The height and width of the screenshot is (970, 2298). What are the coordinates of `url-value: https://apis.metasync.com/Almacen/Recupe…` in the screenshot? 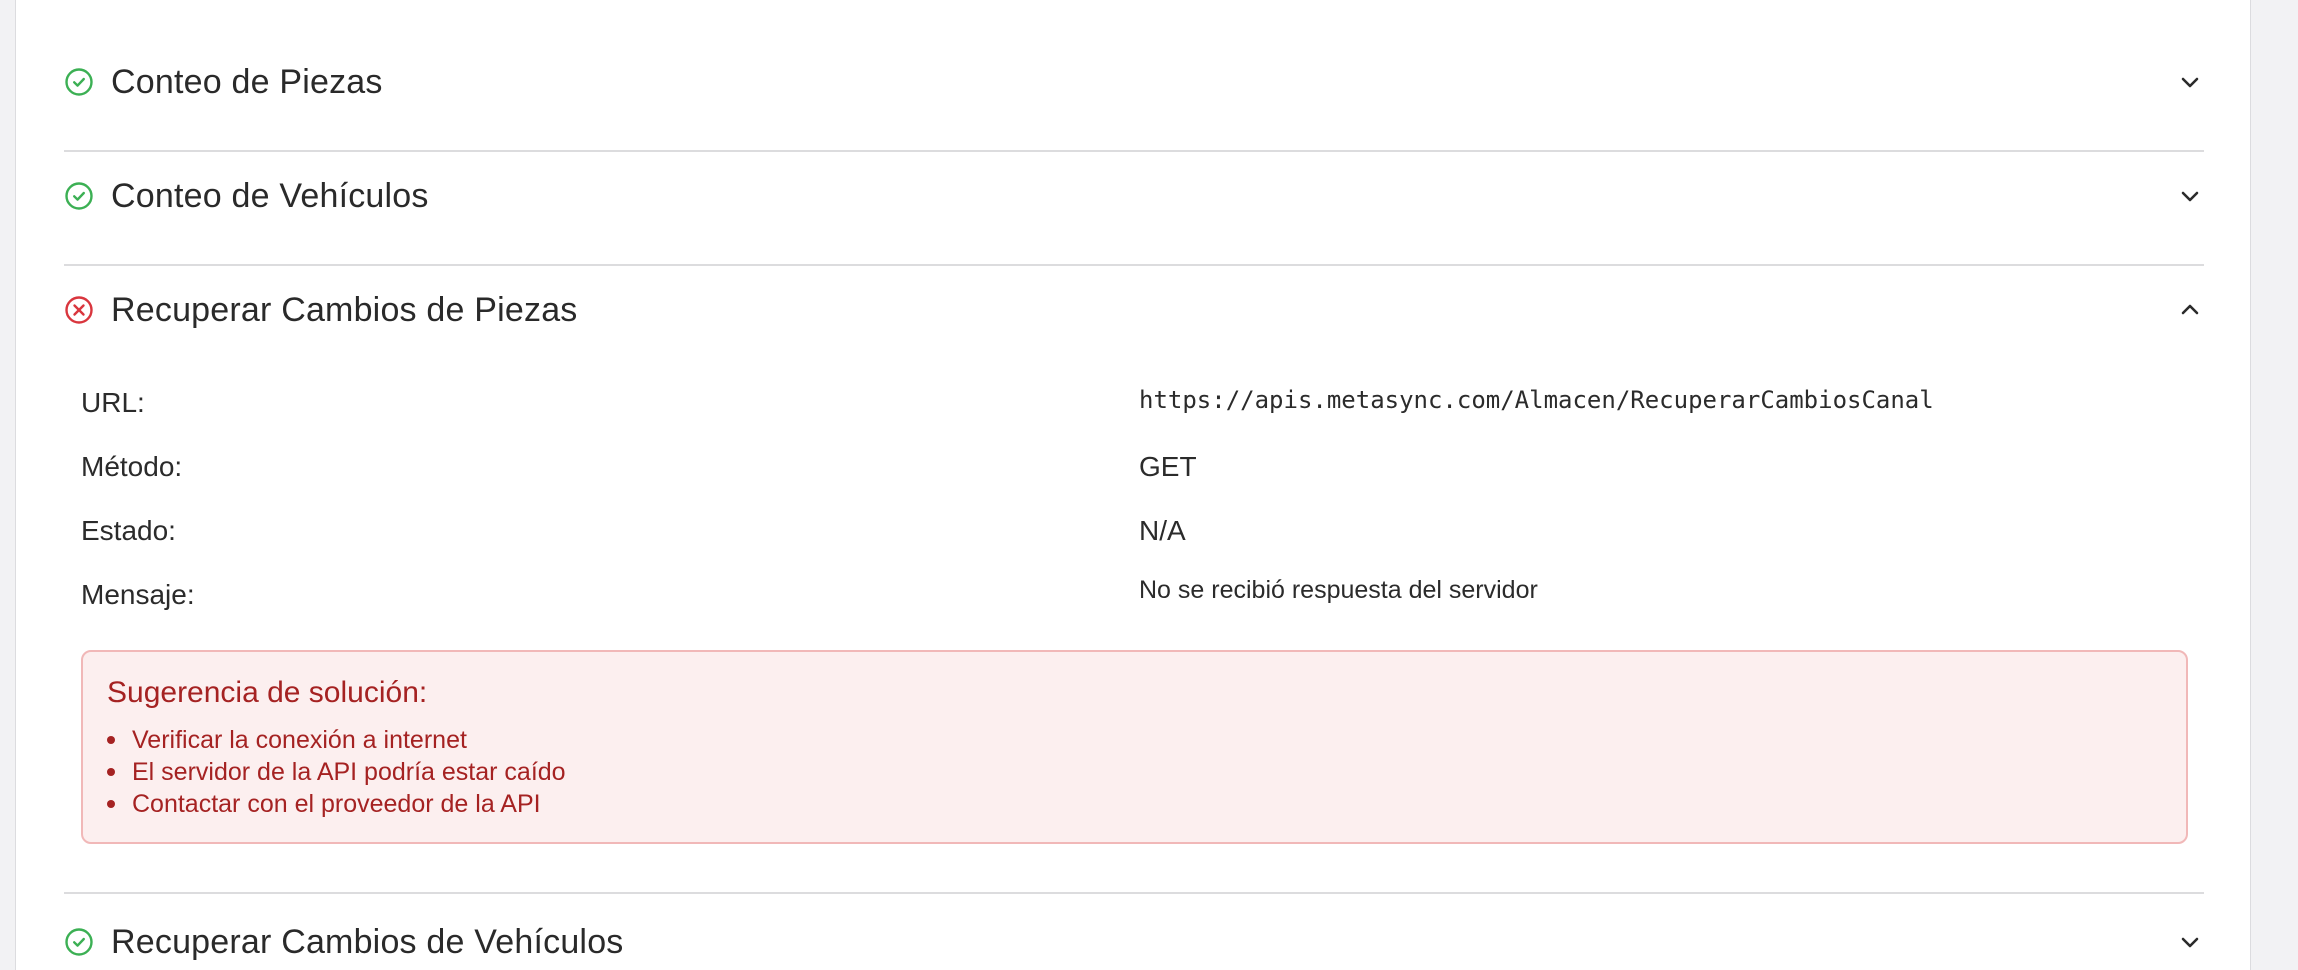 It's located at (1536, 400).